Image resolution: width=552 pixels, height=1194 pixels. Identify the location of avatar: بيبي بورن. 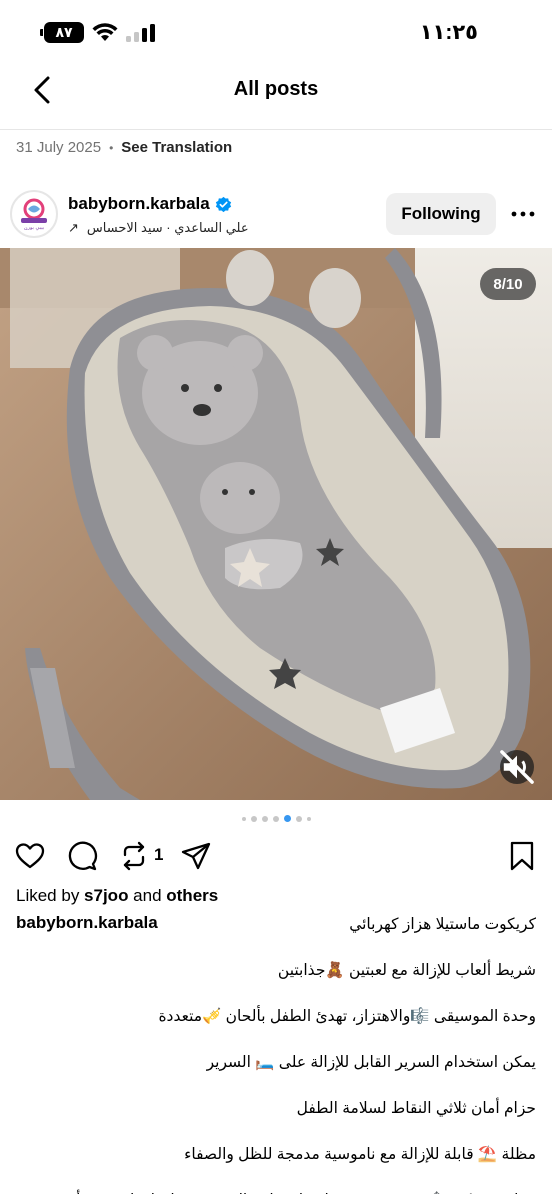
(34, 214).